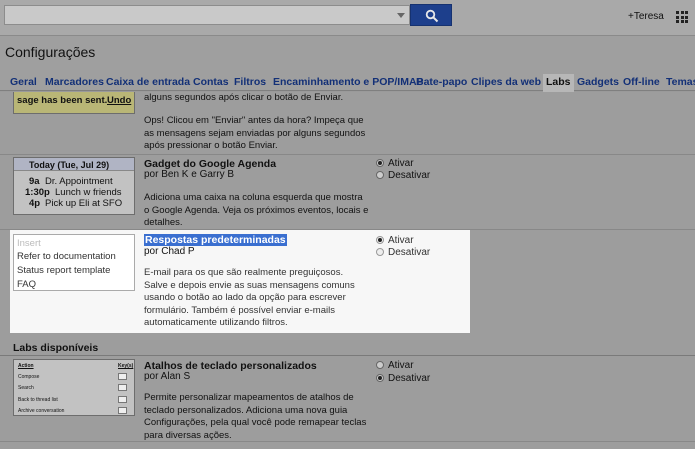 The image size is (695, 449). Describe the element at coordinates (250, 82) in the screenshot. I see `tab-filtros: Filtros` at that location.